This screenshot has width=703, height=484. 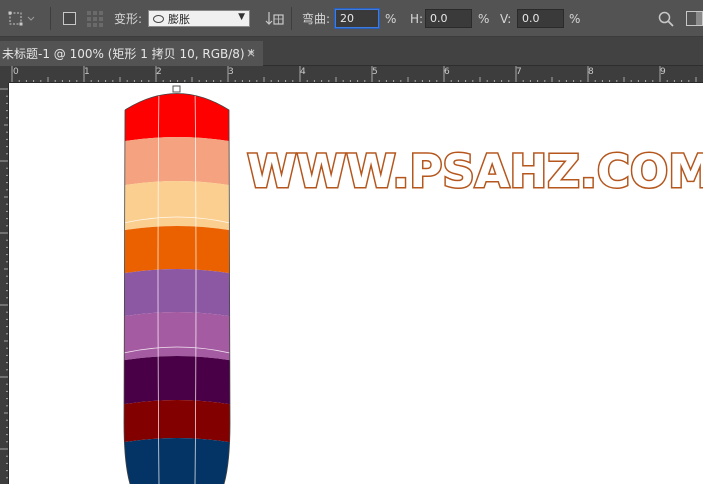 I want to click on watermark-text: WWW.PSAHZ.COM, so click(x=474, y=172).